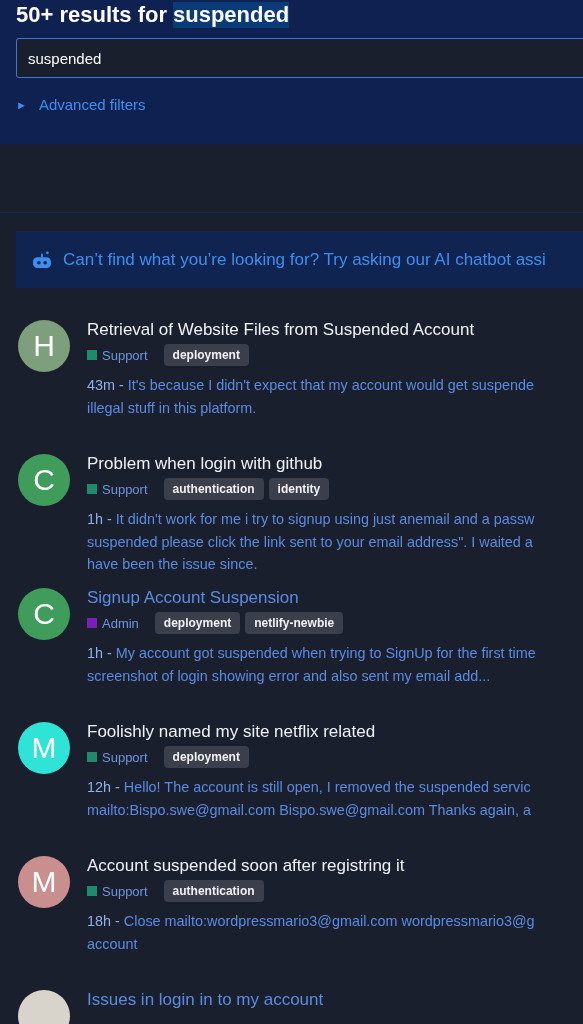 This screenshot has width=583, height=1024. I want to click on result-excerpt: 1h - It didn't work for me i try to signup using just anemail and a passw suspended please click the link sent to your email address". I waited a have been the issue since., so click(311, 542).